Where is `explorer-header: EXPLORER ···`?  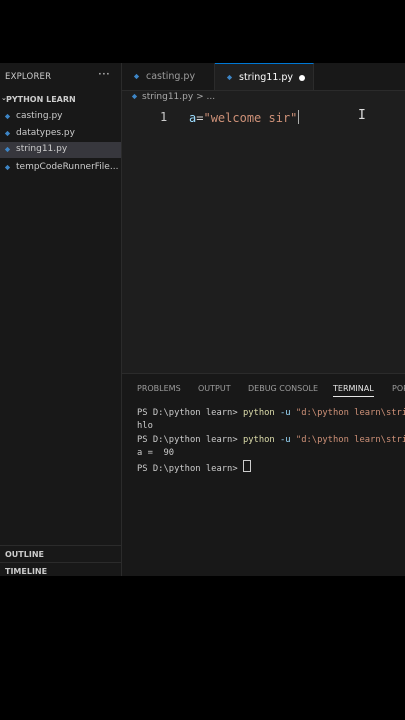
explorer-header: EXPLORER ··· is located at coordinates (60, 76).